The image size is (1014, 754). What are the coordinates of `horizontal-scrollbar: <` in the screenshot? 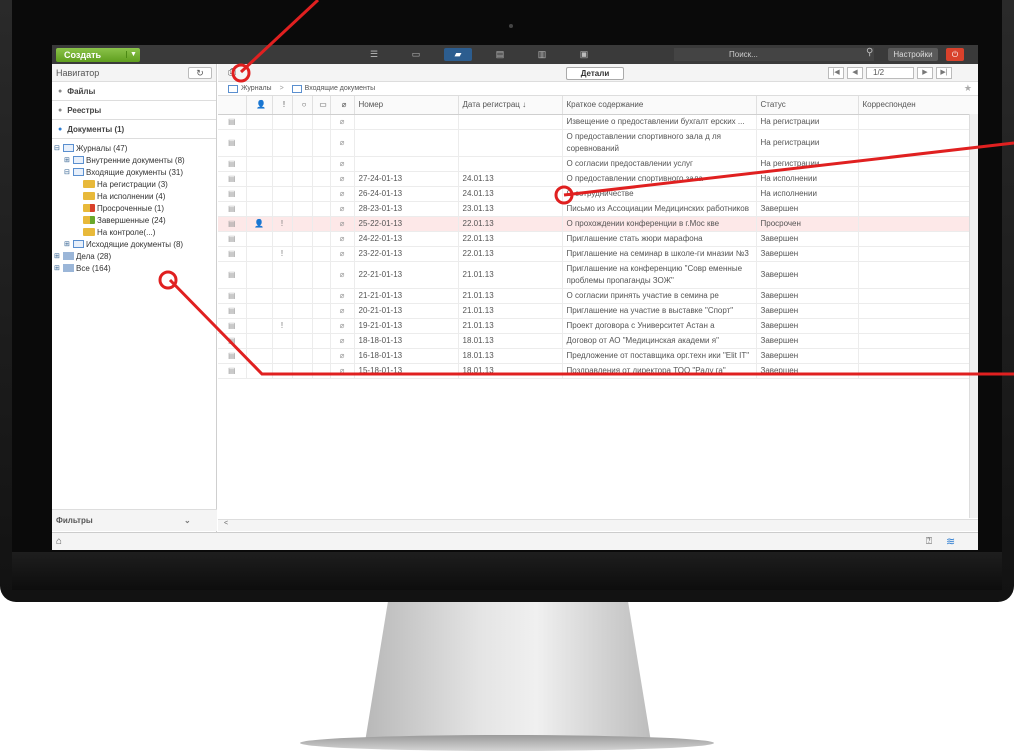 It's located at (598, 525).